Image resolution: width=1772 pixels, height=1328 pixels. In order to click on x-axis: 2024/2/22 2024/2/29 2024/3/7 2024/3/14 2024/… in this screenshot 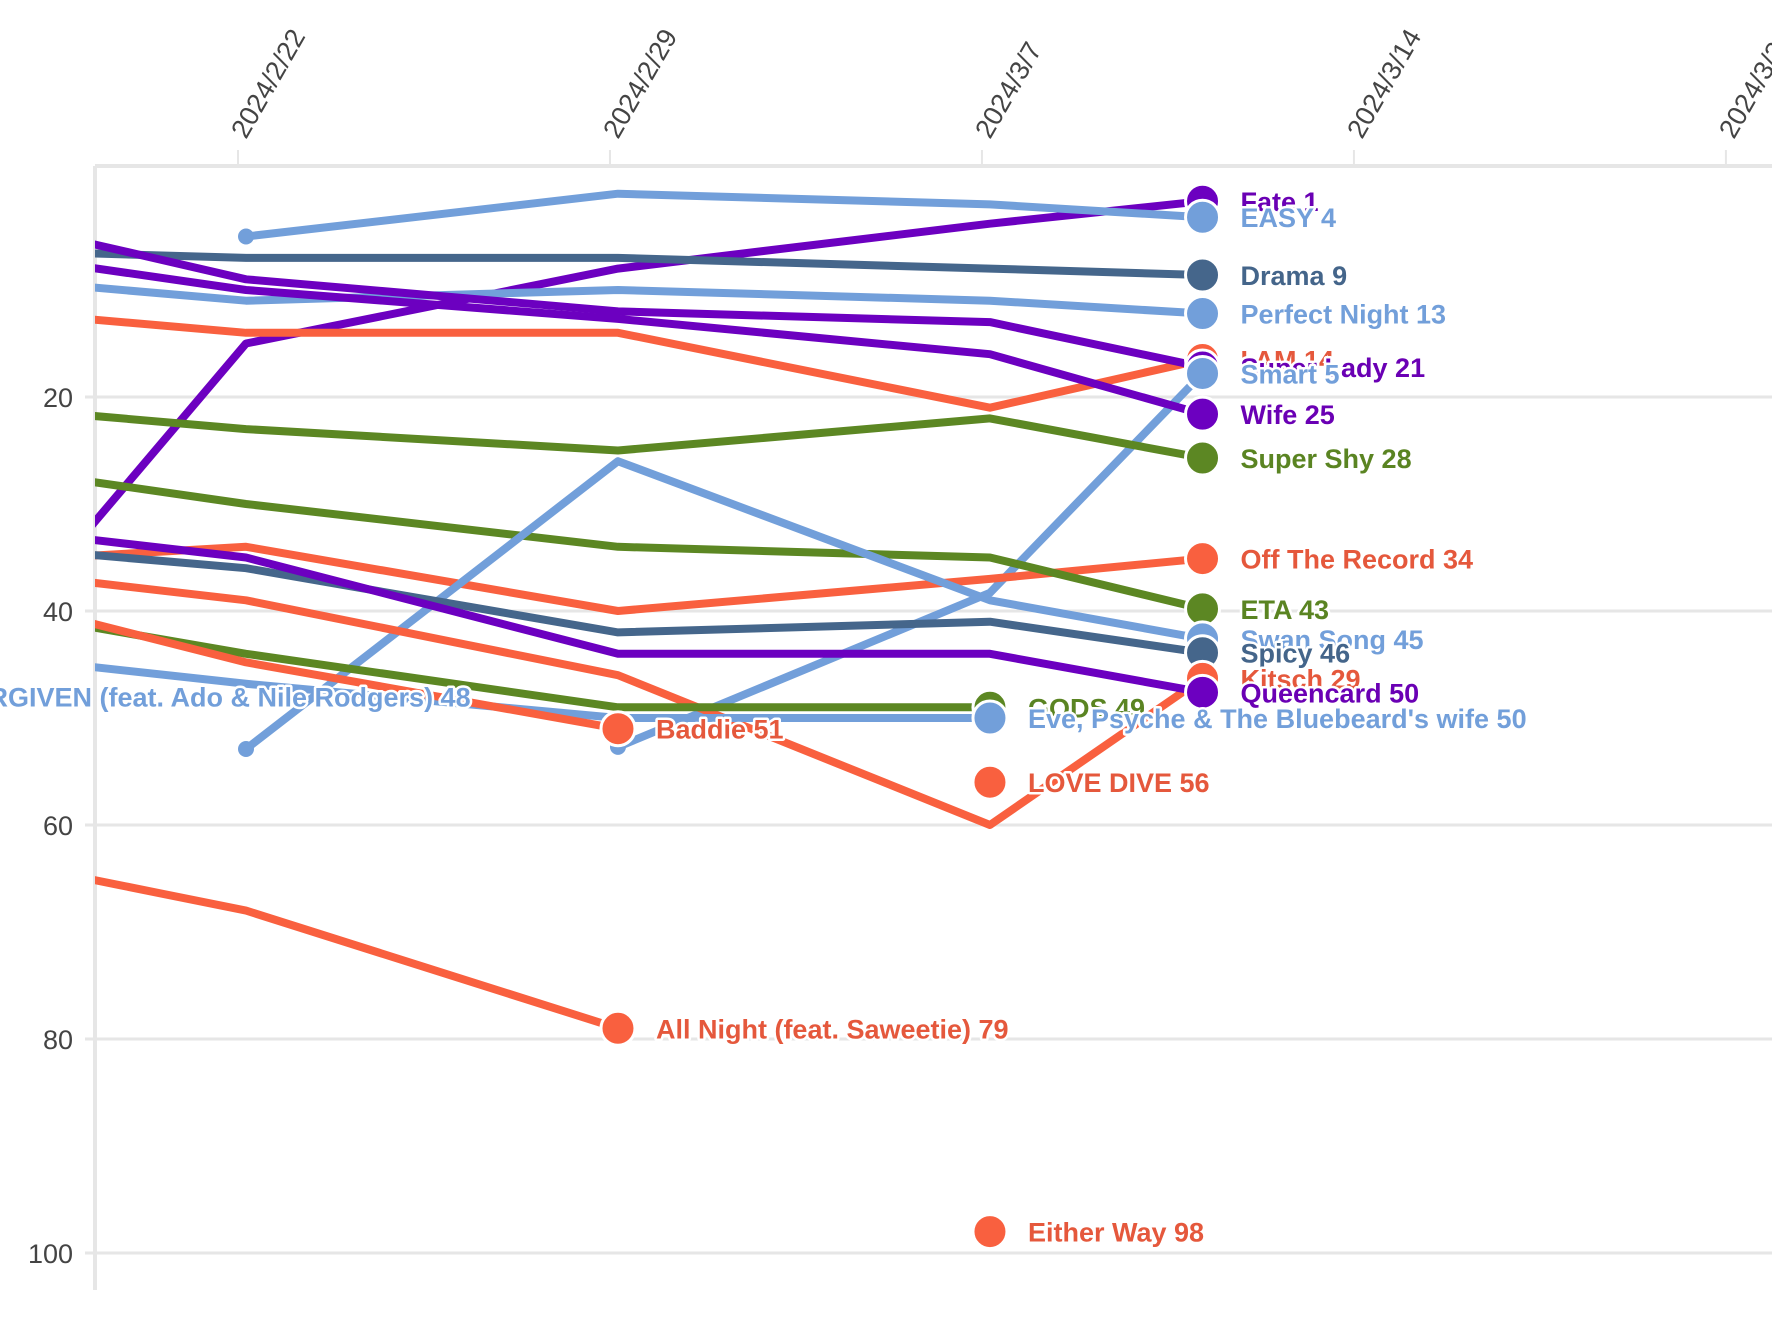, I will do `click(998, 95)`.